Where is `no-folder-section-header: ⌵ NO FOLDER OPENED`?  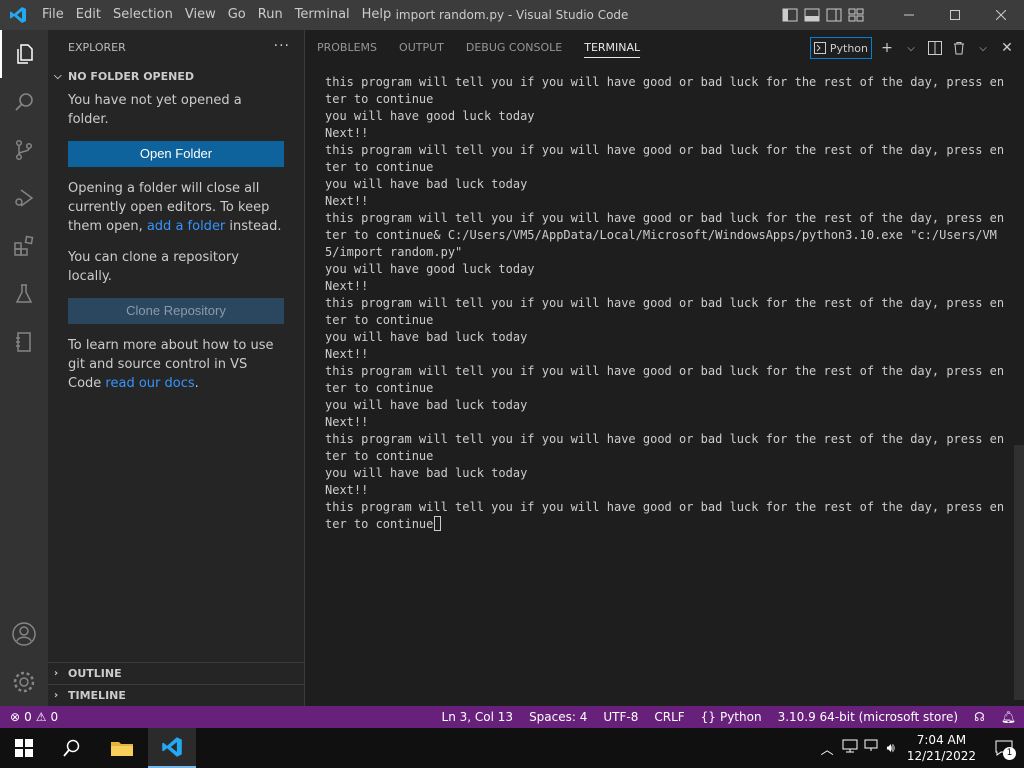 no-folder-section-header: ⌵ NO FOLDER OPENED is located at coordinates (176, 76).